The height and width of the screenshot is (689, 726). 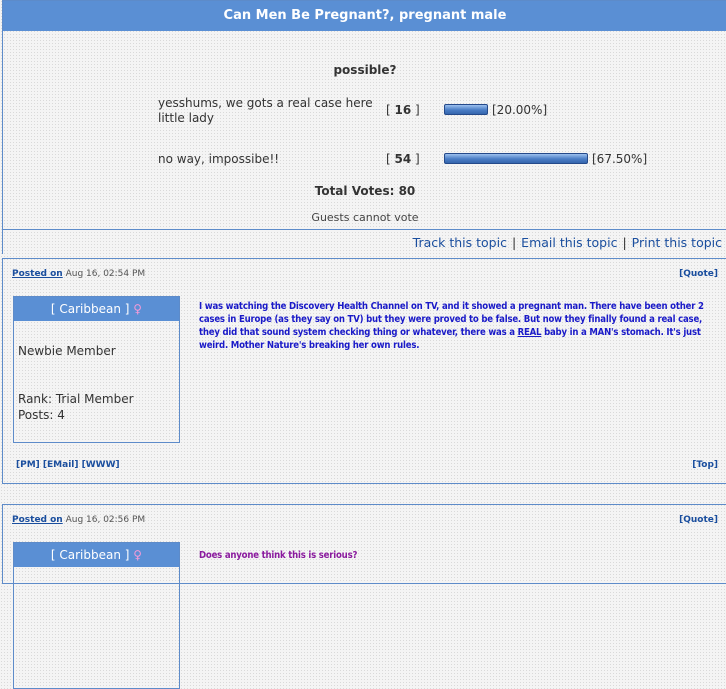 I want to click on poll-question: possible?, so click(x=365, y=70).